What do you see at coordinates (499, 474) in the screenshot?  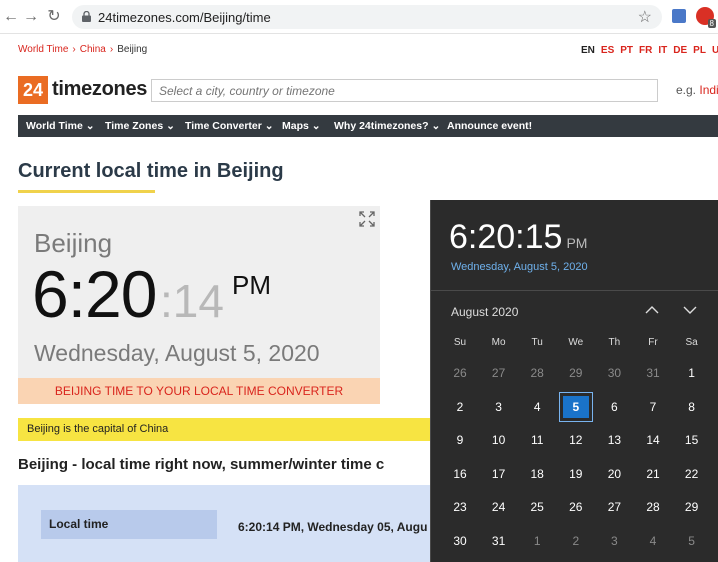 I see `calendar-day: 17` at bounding box center [499, 474].